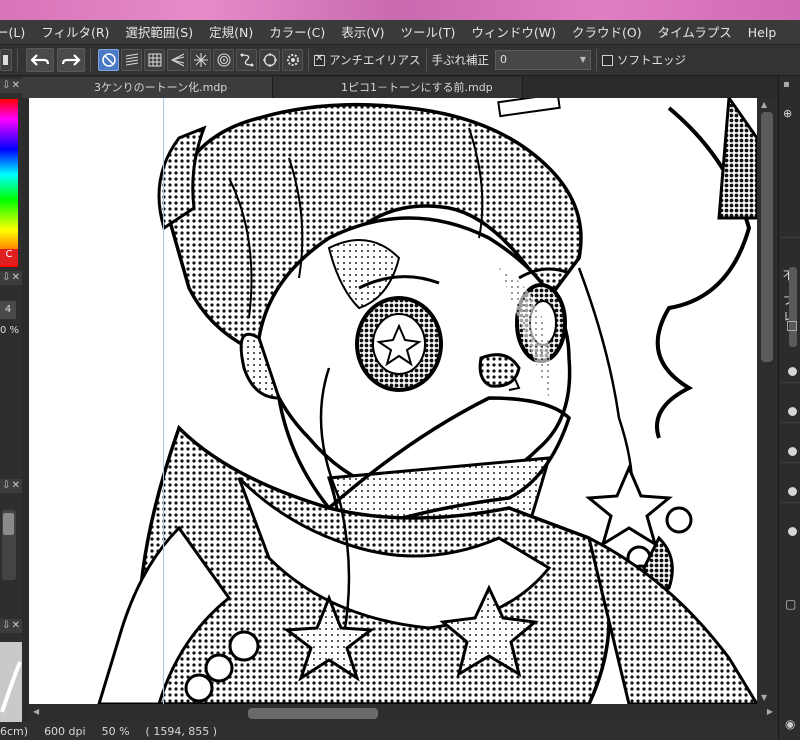 This screenshot has width=800, height=740. Describe the element at coordinates (36, 711) in the screenshot. I see `scroll-left-icon: ◀` at that location.